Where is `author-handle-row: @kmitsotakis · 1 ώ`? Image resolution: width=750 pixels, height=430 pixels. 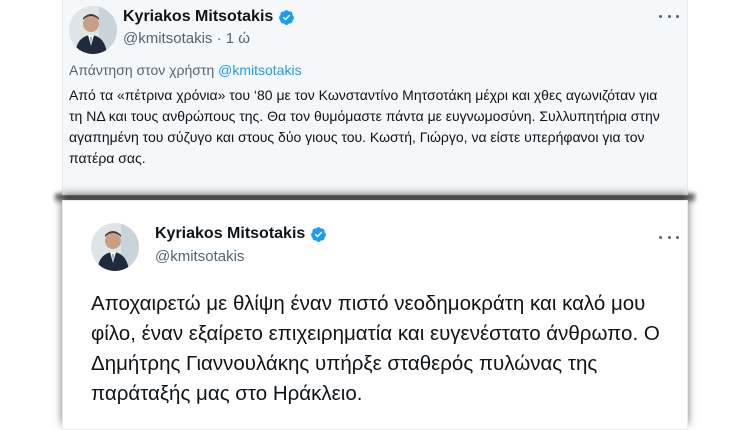
author-handle-row: @kmitsotakis · 1 ώ is located at coordinates (186, 38).